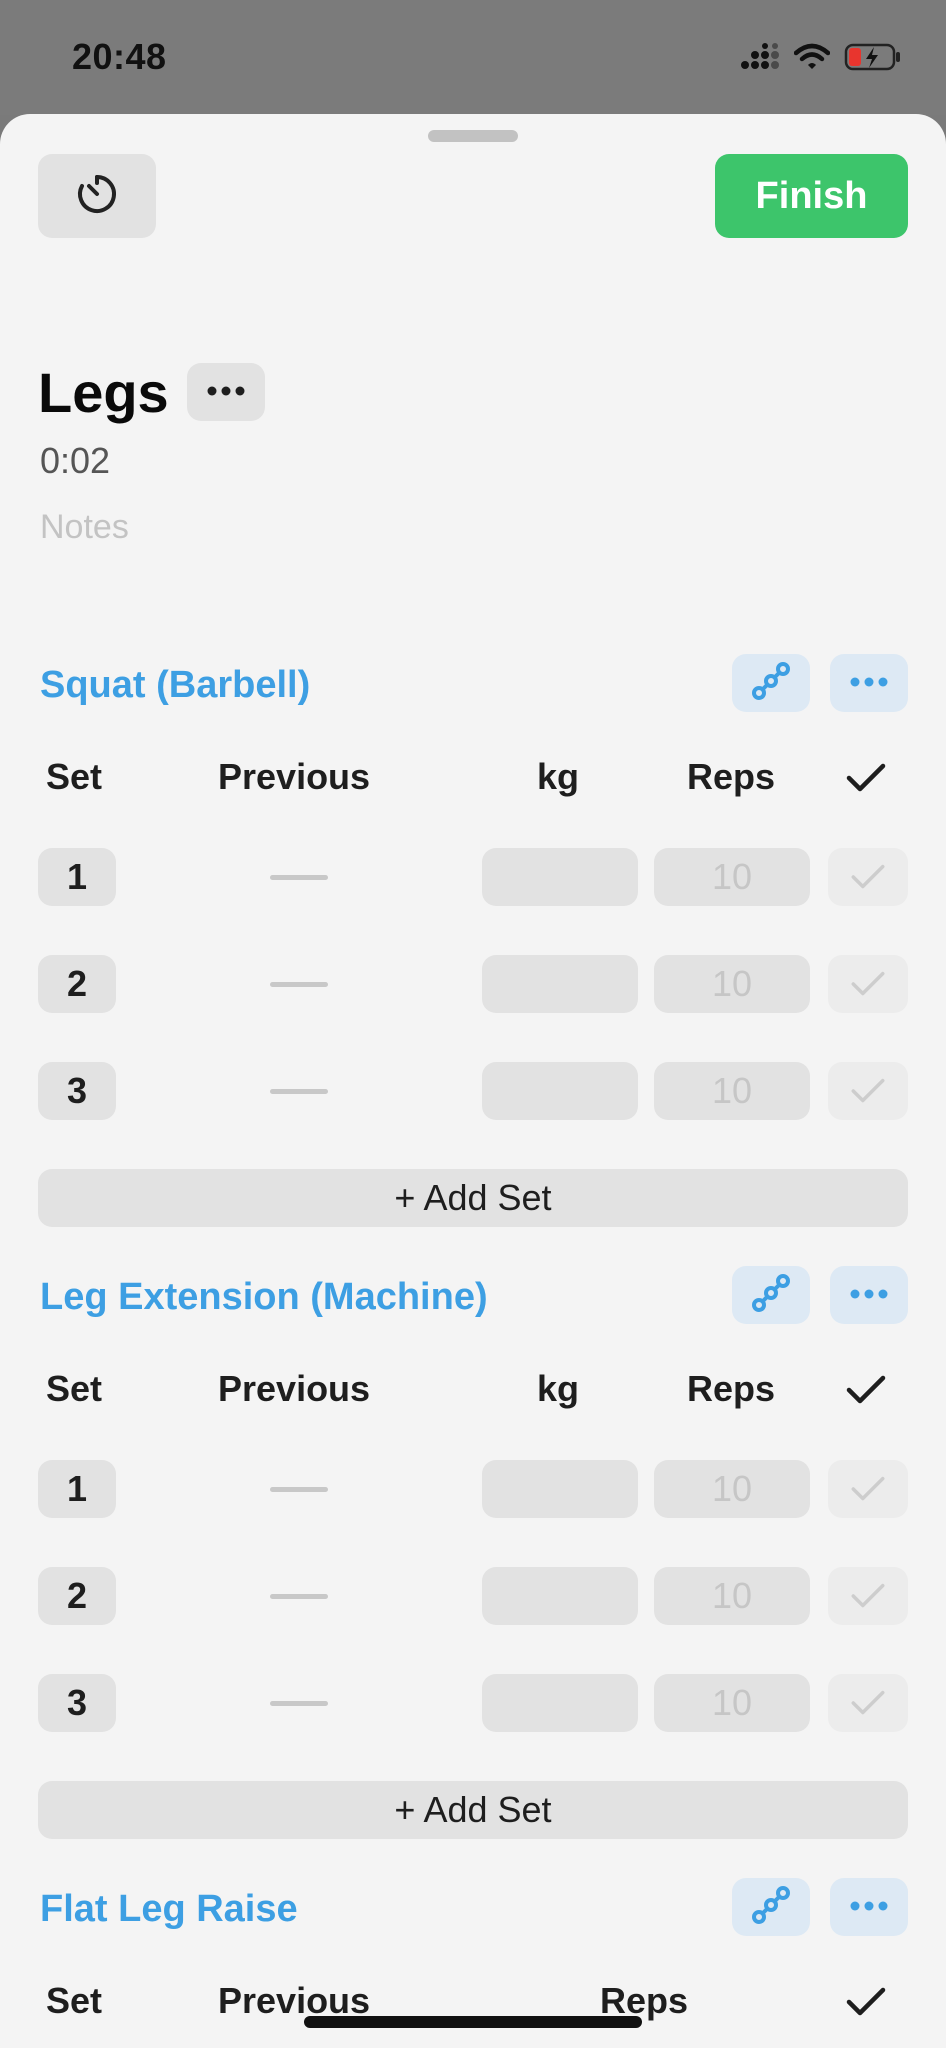 This screenshot has width=946, height=2048. Describe the element at coordinates (264, 1297) in the screenshot. I see `exercise-name: Leg Extension (Machine)` at that location.